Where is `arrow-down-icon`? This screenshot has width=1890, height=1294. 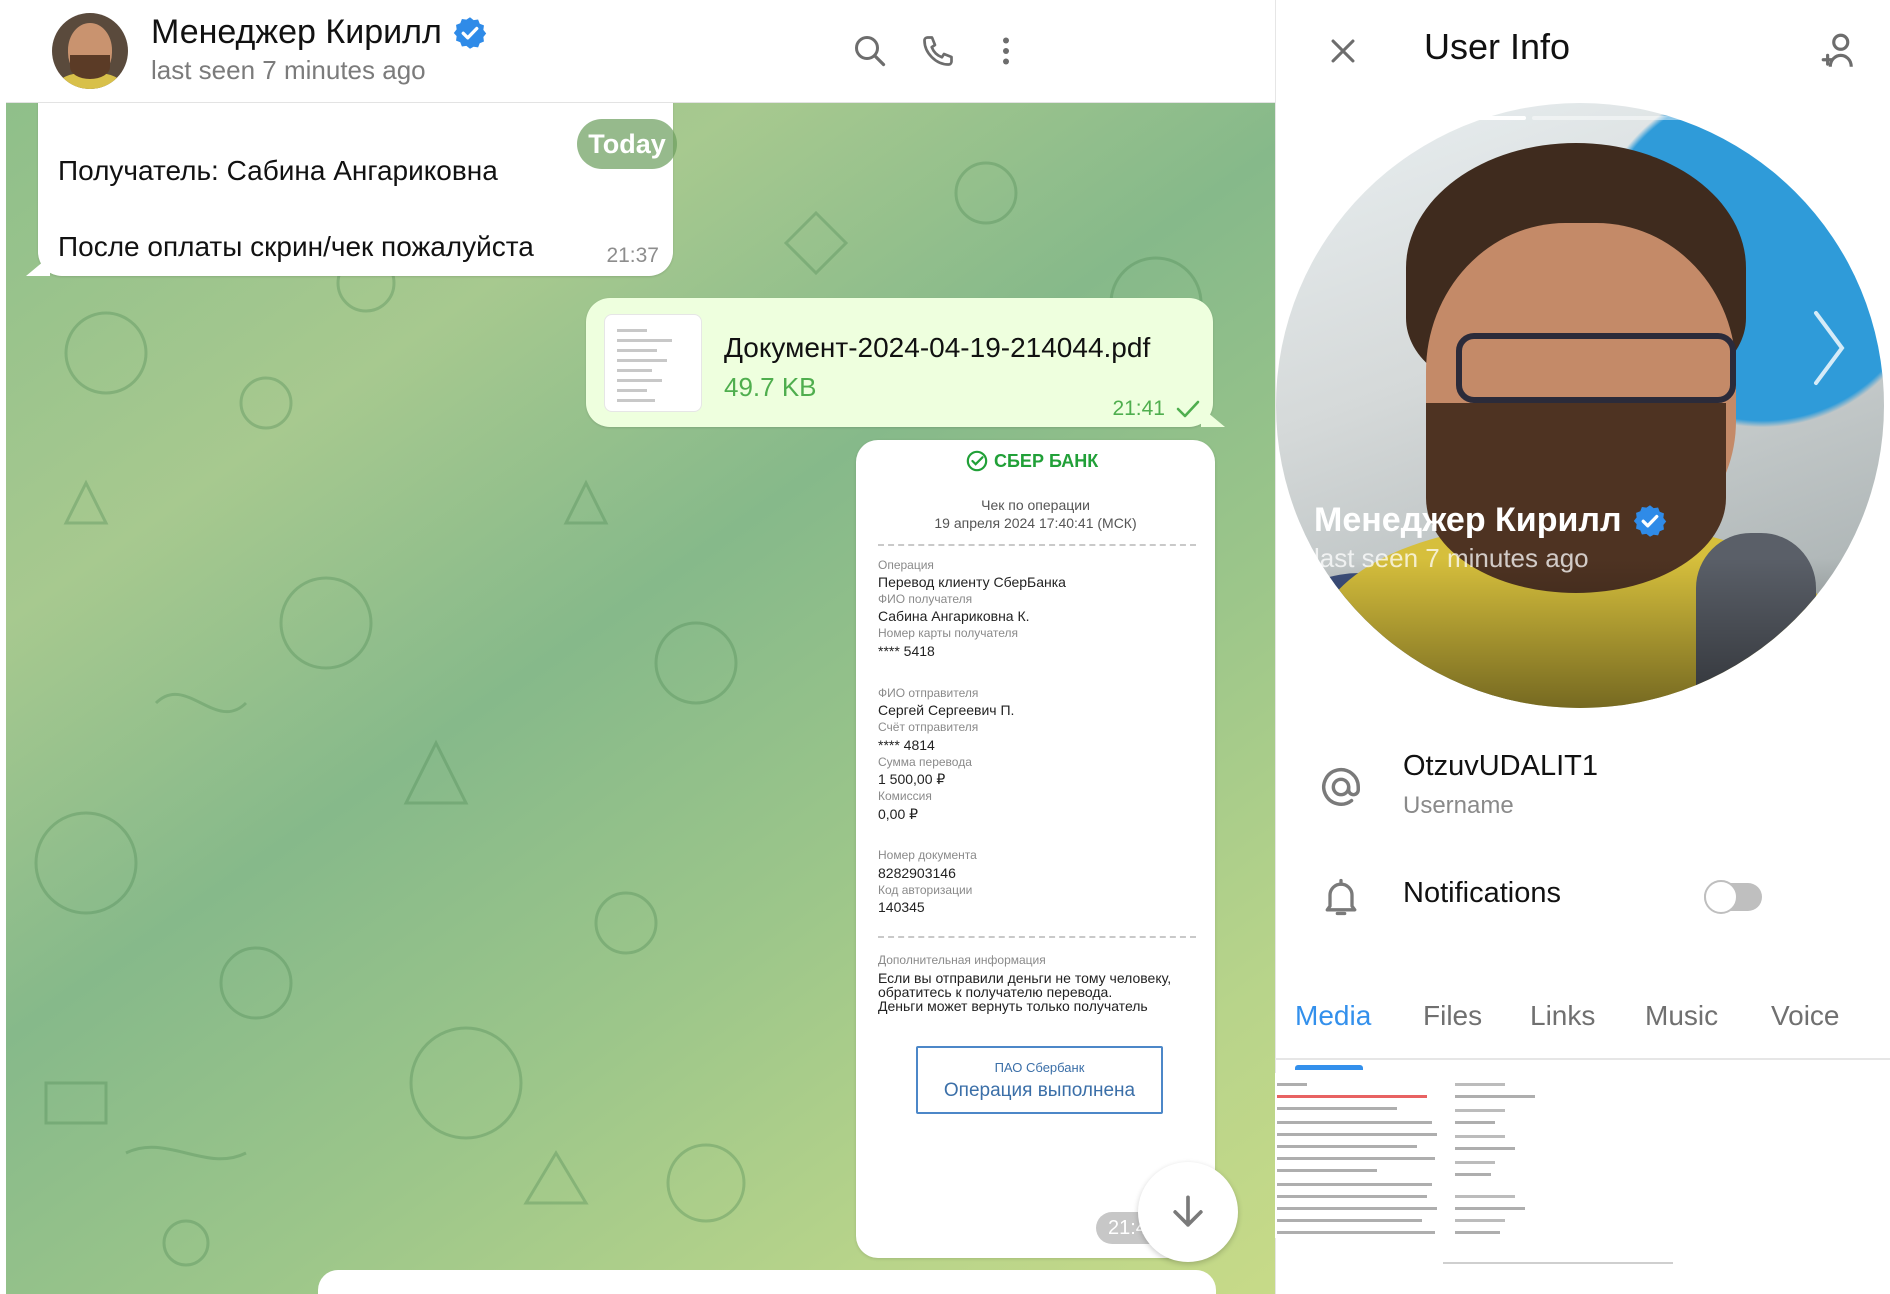
arrow-down-icon is located at coordinates (1188, 1211).